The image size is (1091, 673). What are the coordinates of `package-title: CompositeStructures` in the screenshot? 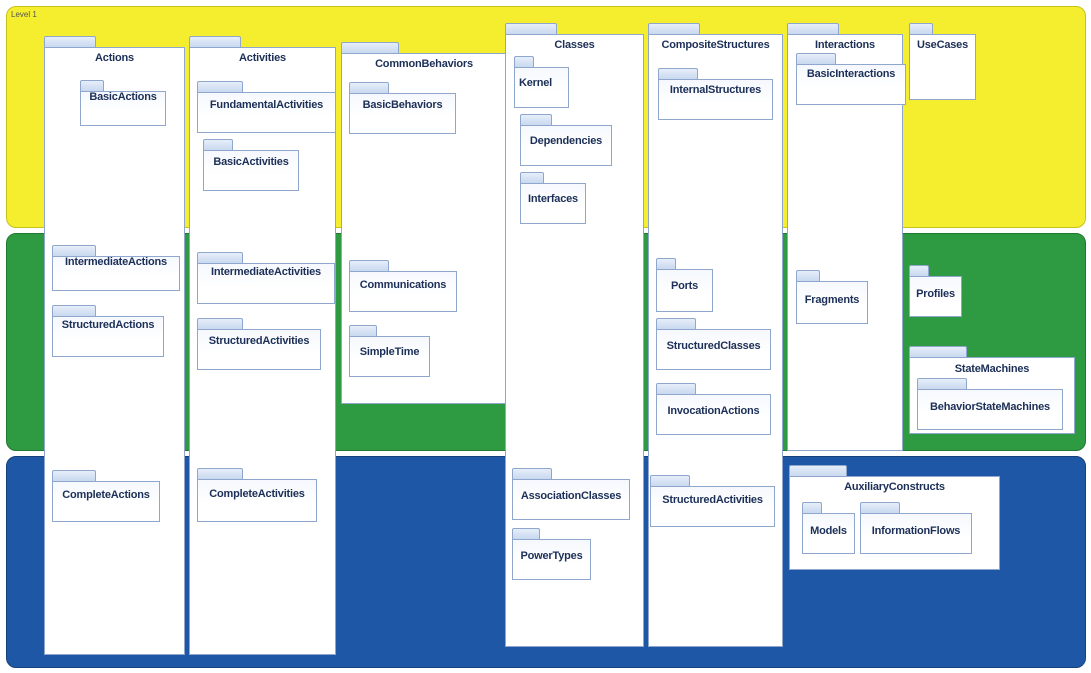 It's located at (715, 45).